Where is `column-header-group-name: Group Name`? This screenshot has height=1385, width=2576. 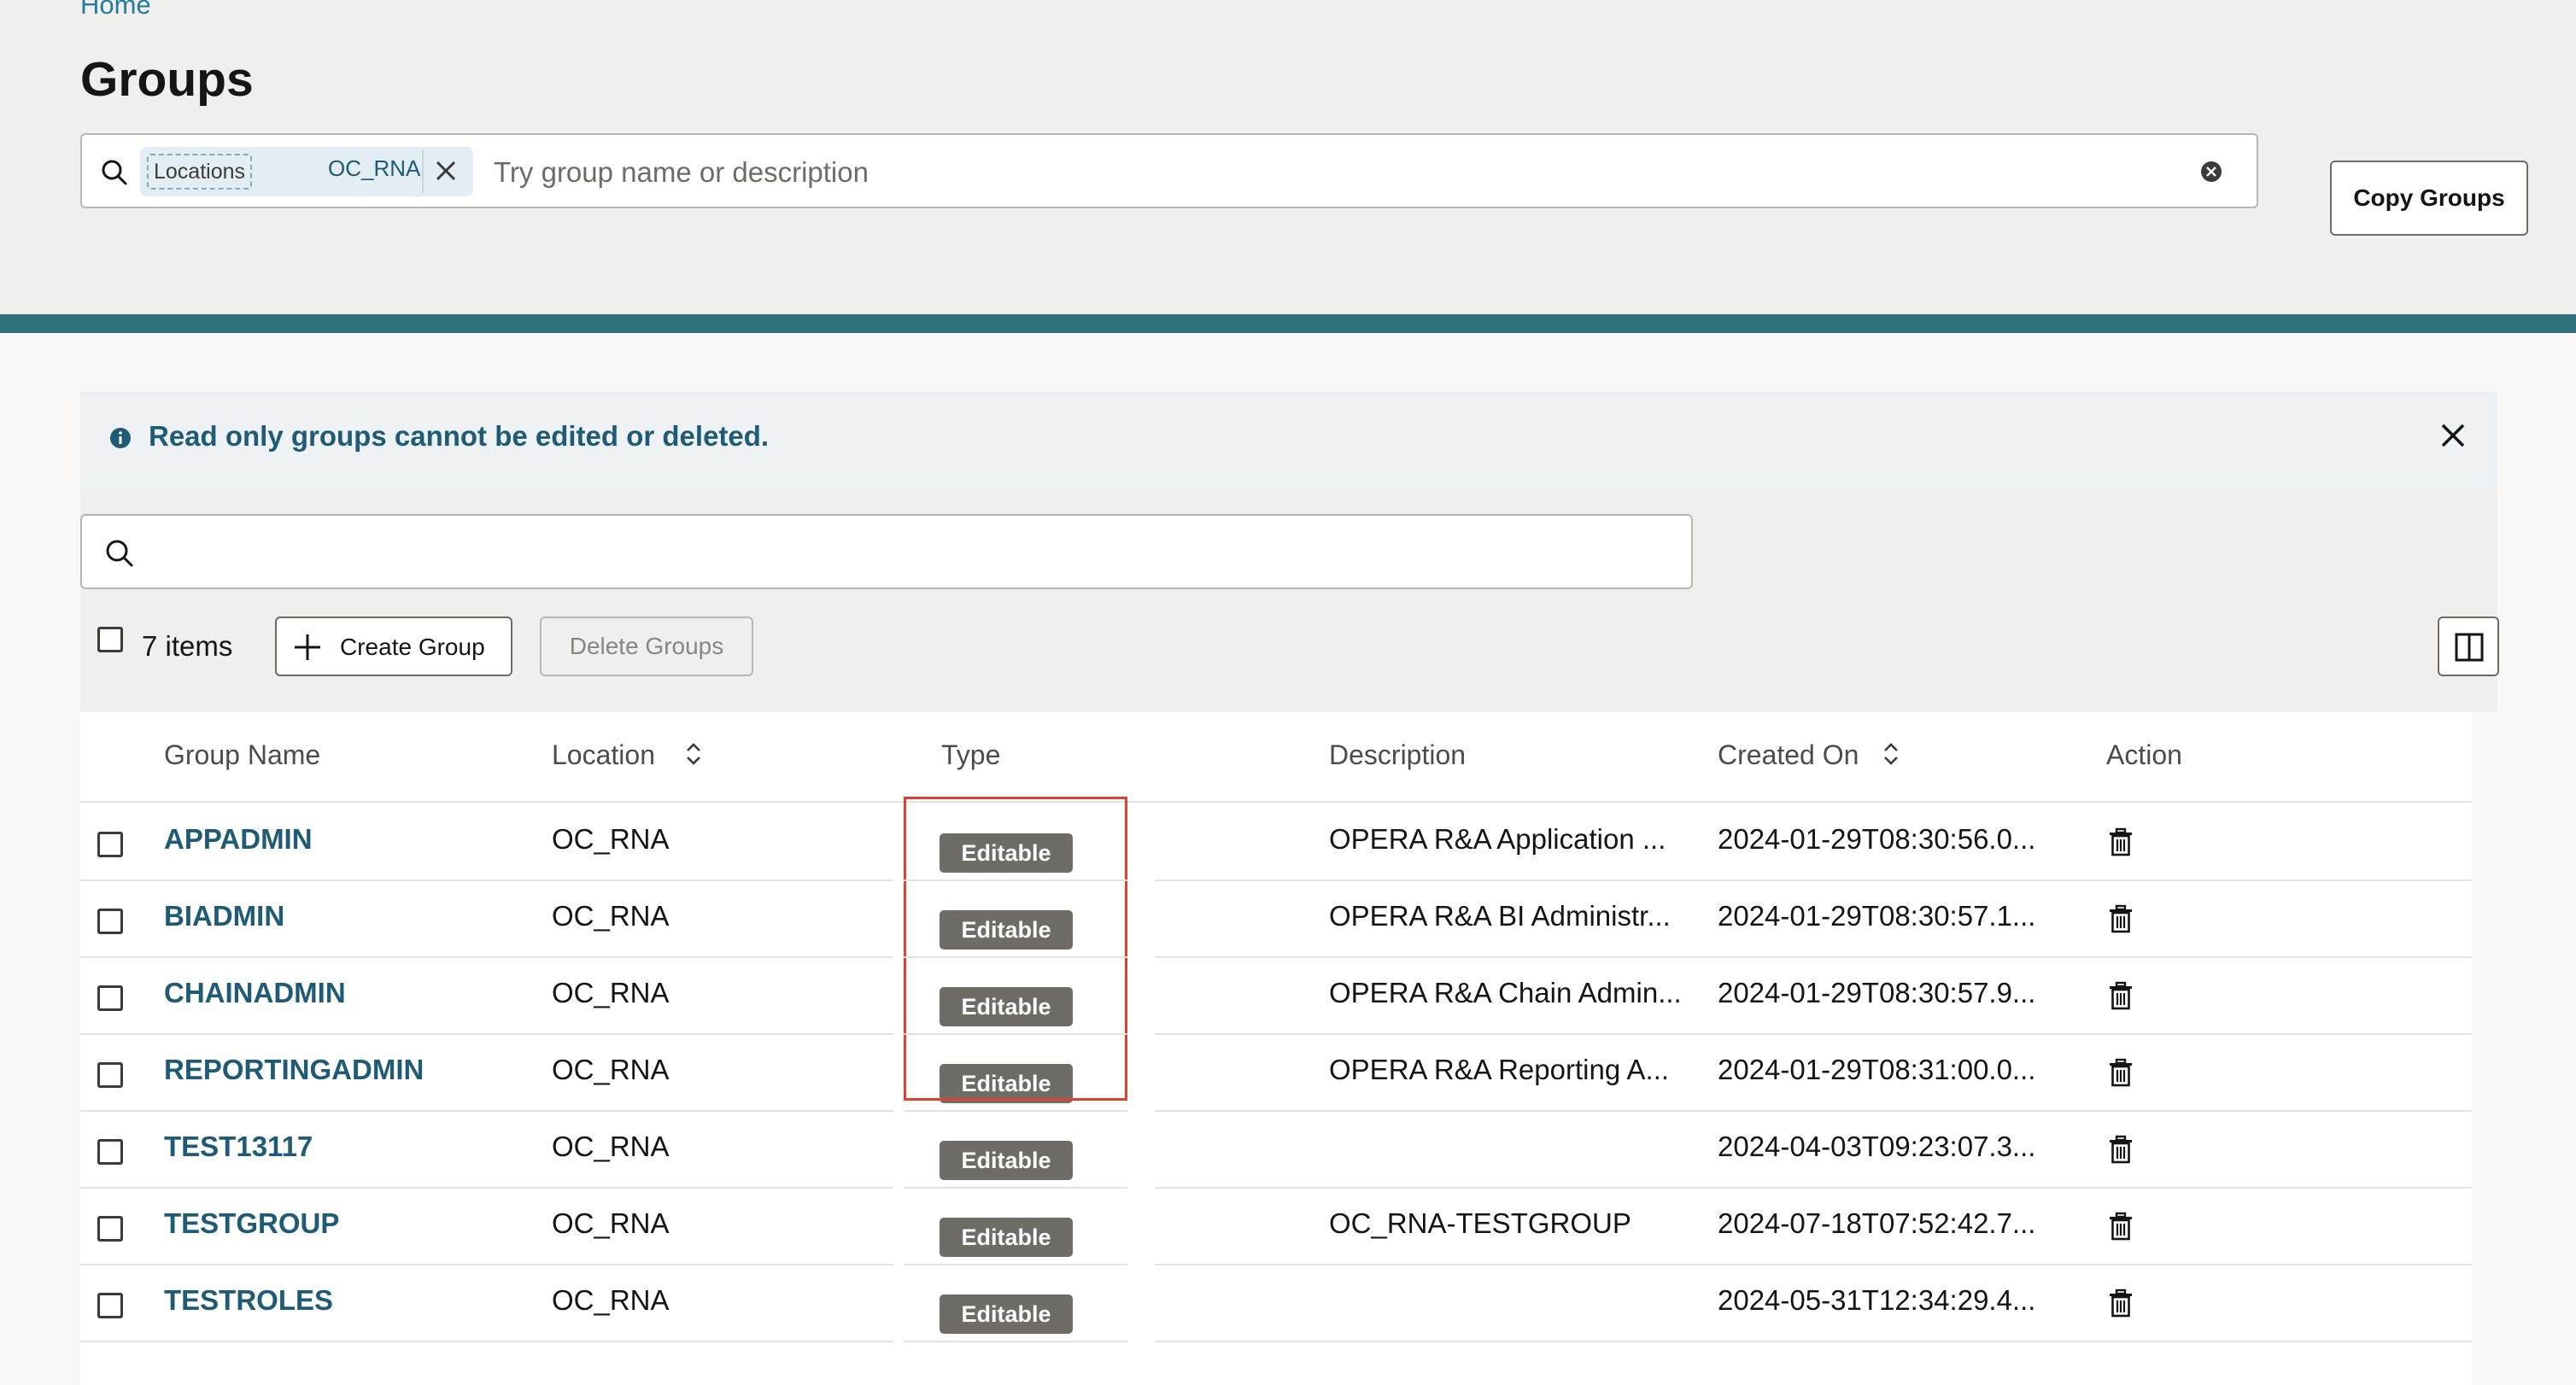 column-header-group-name: Group Name is located at coordinates (242, 755).